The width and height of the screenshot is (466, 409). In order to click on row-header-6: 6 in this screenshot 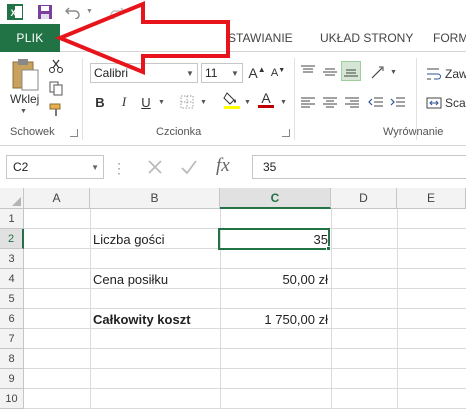, I will do `click(12, 319)`.